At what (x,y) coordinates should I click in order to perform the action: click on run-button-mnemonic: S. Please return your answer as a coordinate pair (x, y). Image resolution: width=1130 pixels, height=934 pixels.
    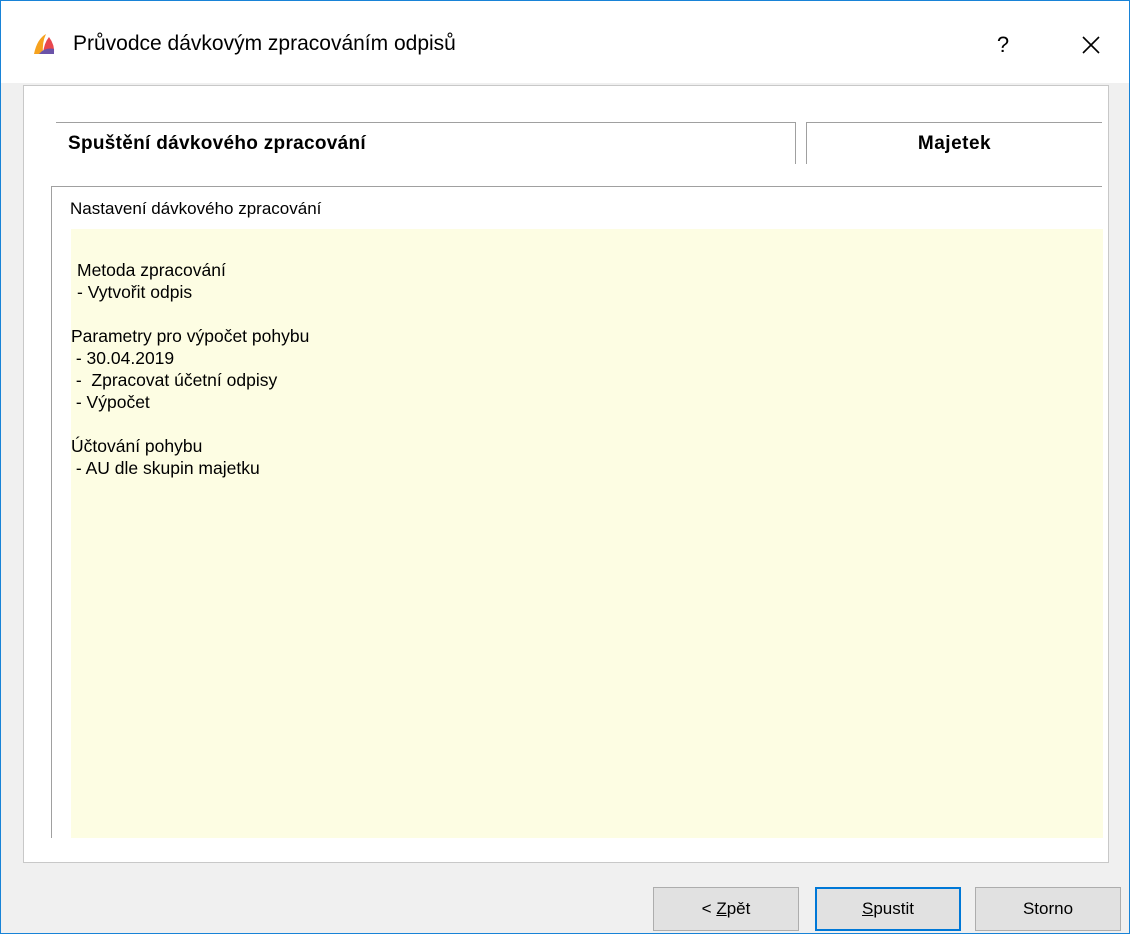
    Looking at the image, I should click on (868, 908).